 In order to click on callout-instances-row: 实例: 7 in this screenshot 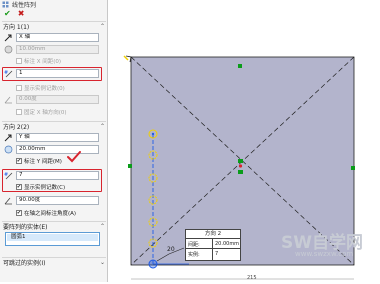, I will do `click(213, 254)`.